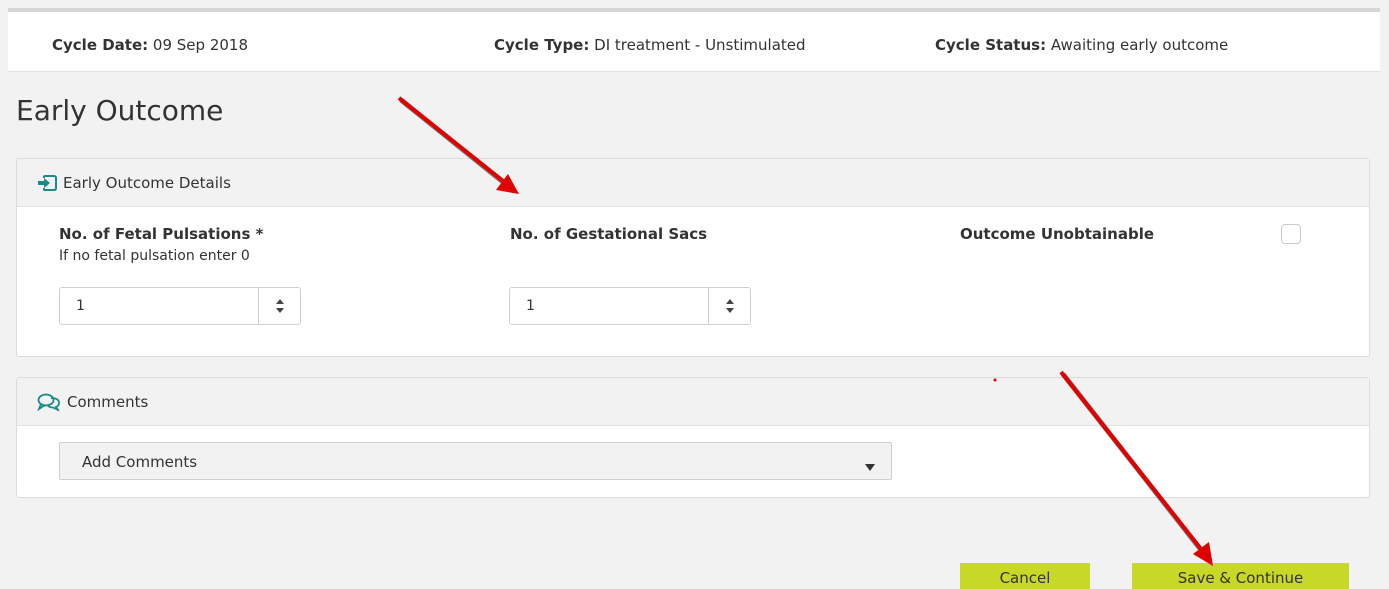  I want to click on sign-in-arrow-icon, so click(47, 182).